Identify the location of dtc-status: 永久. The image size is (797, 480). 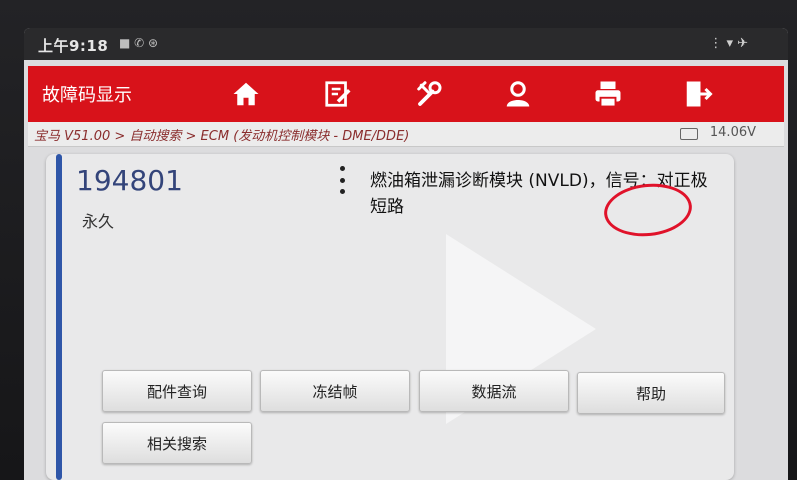
(98, 221).